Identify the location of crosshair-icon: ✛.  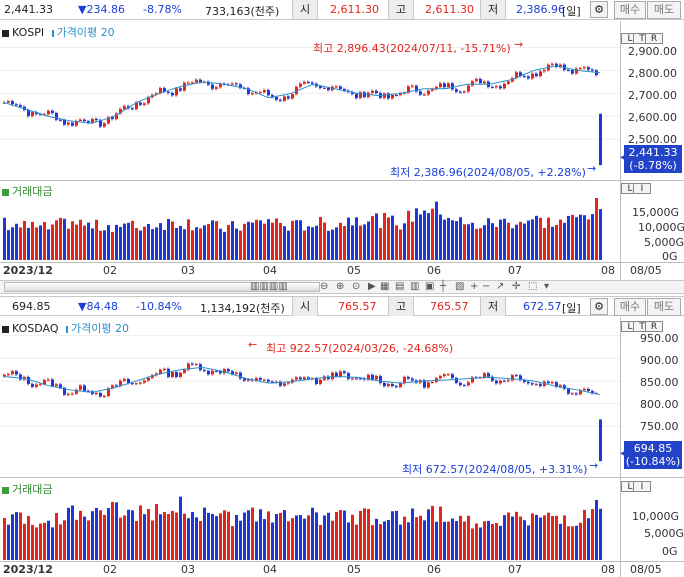
(516, 287).